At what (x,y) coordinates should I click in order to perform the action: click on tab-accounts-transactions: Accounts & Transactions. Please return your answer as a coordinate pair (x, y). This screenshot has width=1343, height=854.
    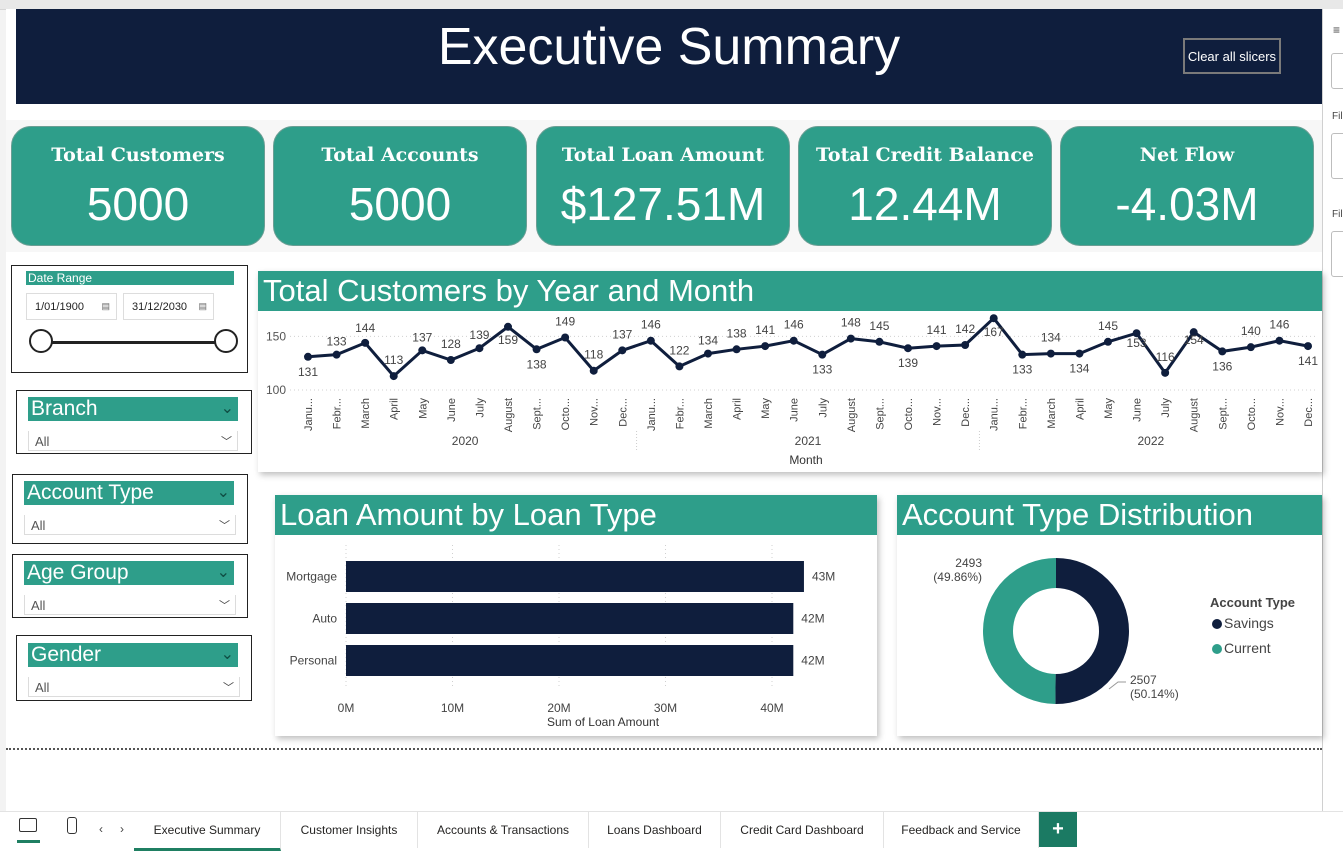
    Looking at the image, I should click on (503, 830).